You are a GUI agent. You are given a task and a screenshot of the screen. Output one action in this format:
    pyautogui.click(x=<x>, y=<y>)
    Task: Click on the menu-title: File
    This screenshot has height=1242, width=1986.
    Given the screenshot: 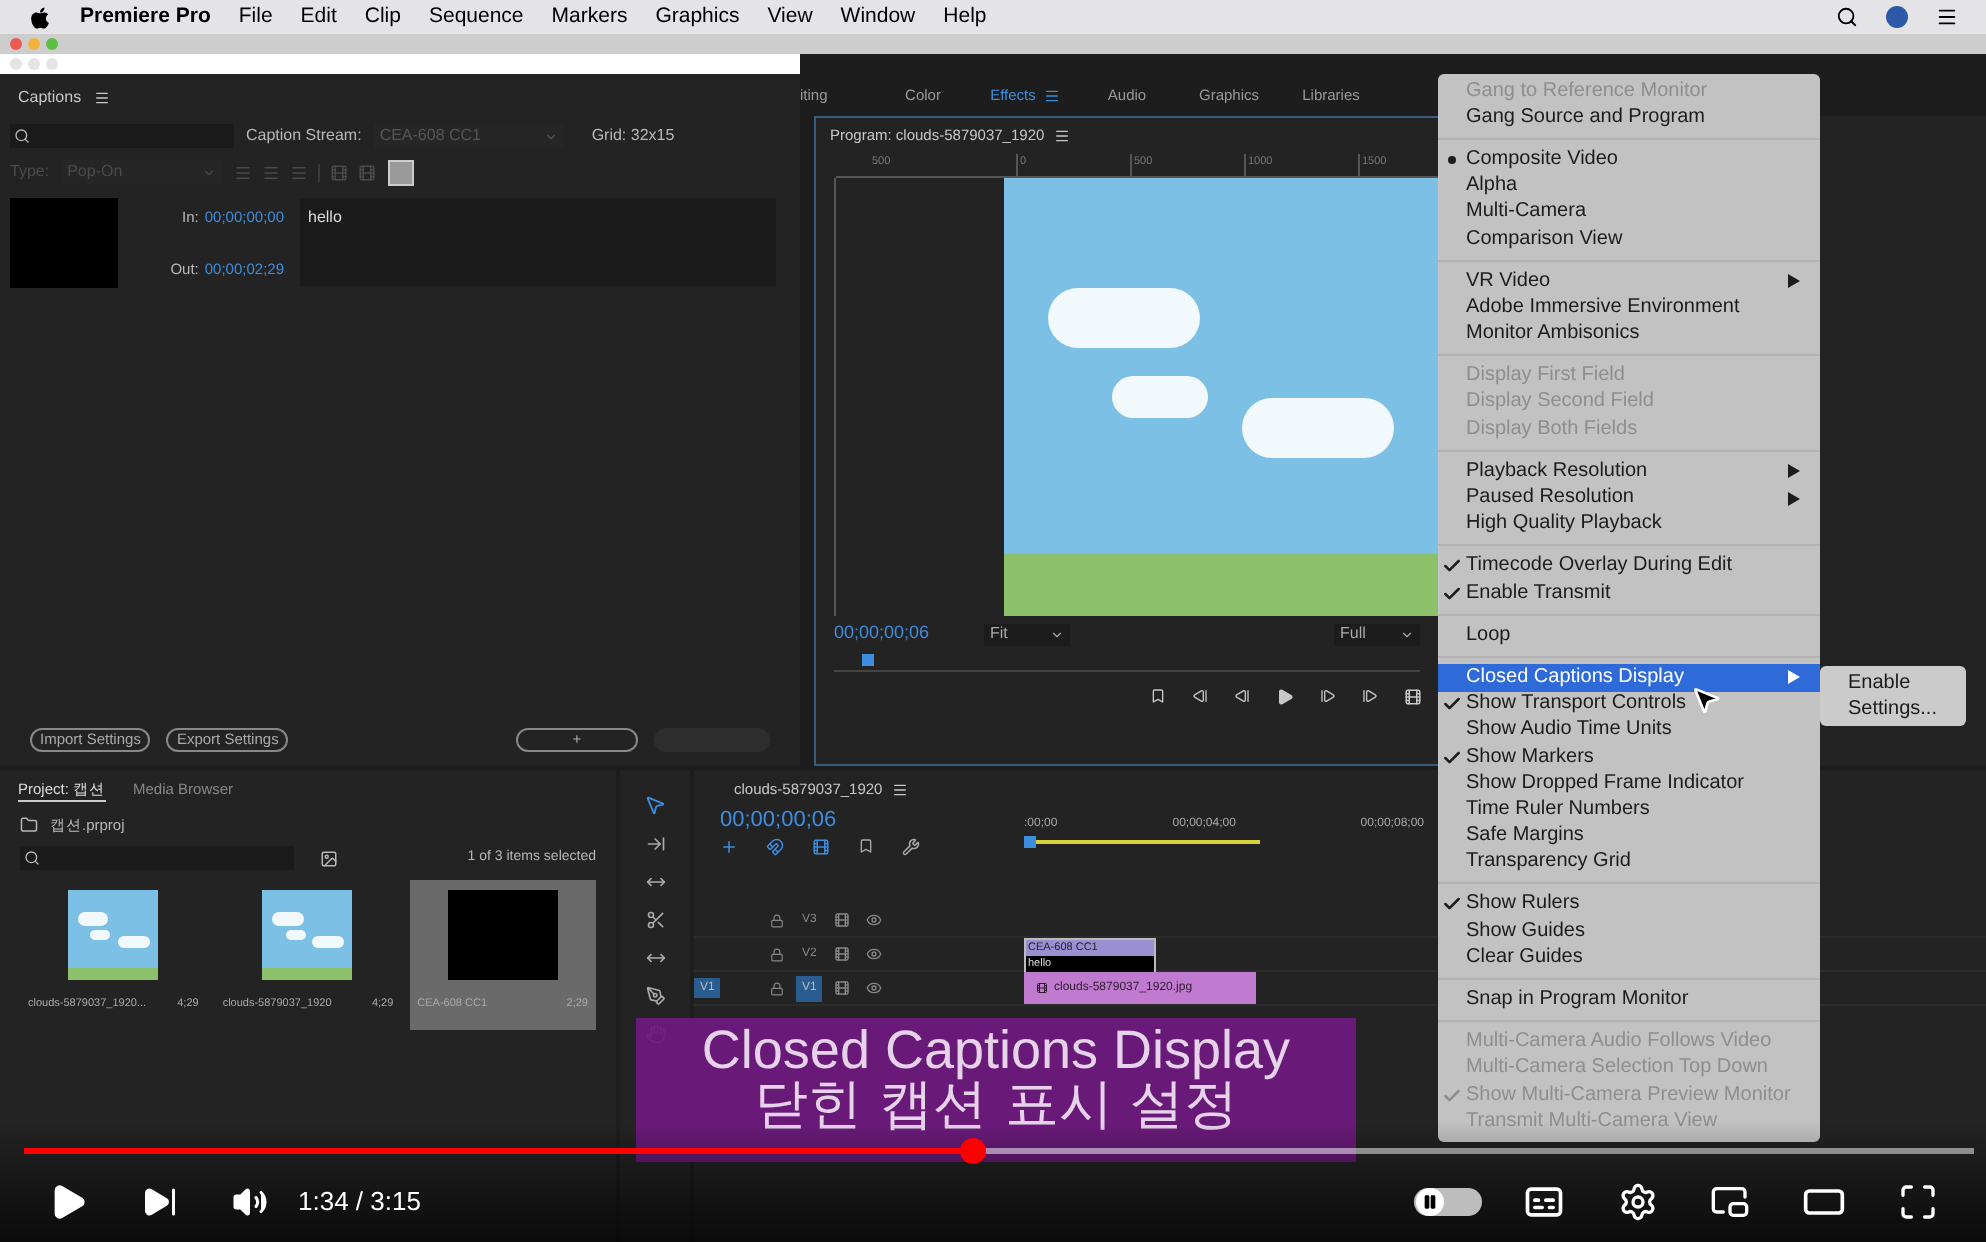 What is the action you would take?
    pyautogui.click(x=255, y=17)
    